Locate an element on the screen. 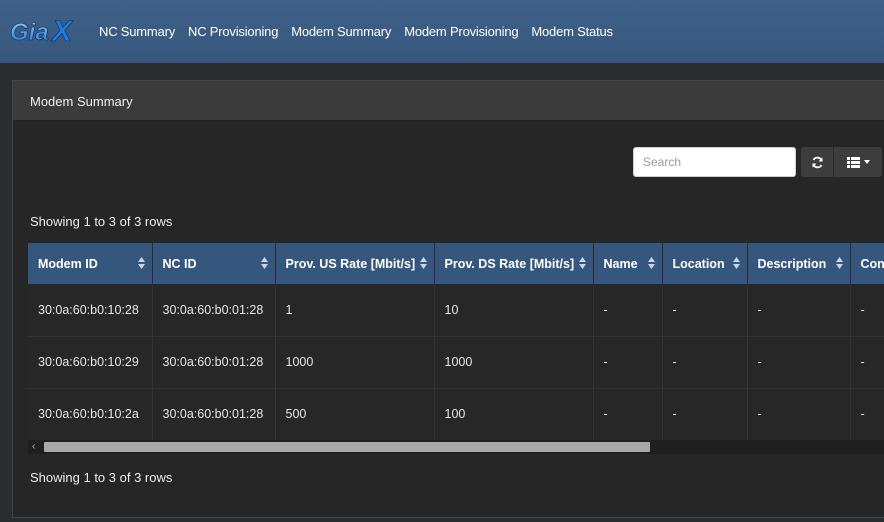 This screenshot has width=884, height=522. cell-ds-rate: 10 is located at coordinates (514, 310).